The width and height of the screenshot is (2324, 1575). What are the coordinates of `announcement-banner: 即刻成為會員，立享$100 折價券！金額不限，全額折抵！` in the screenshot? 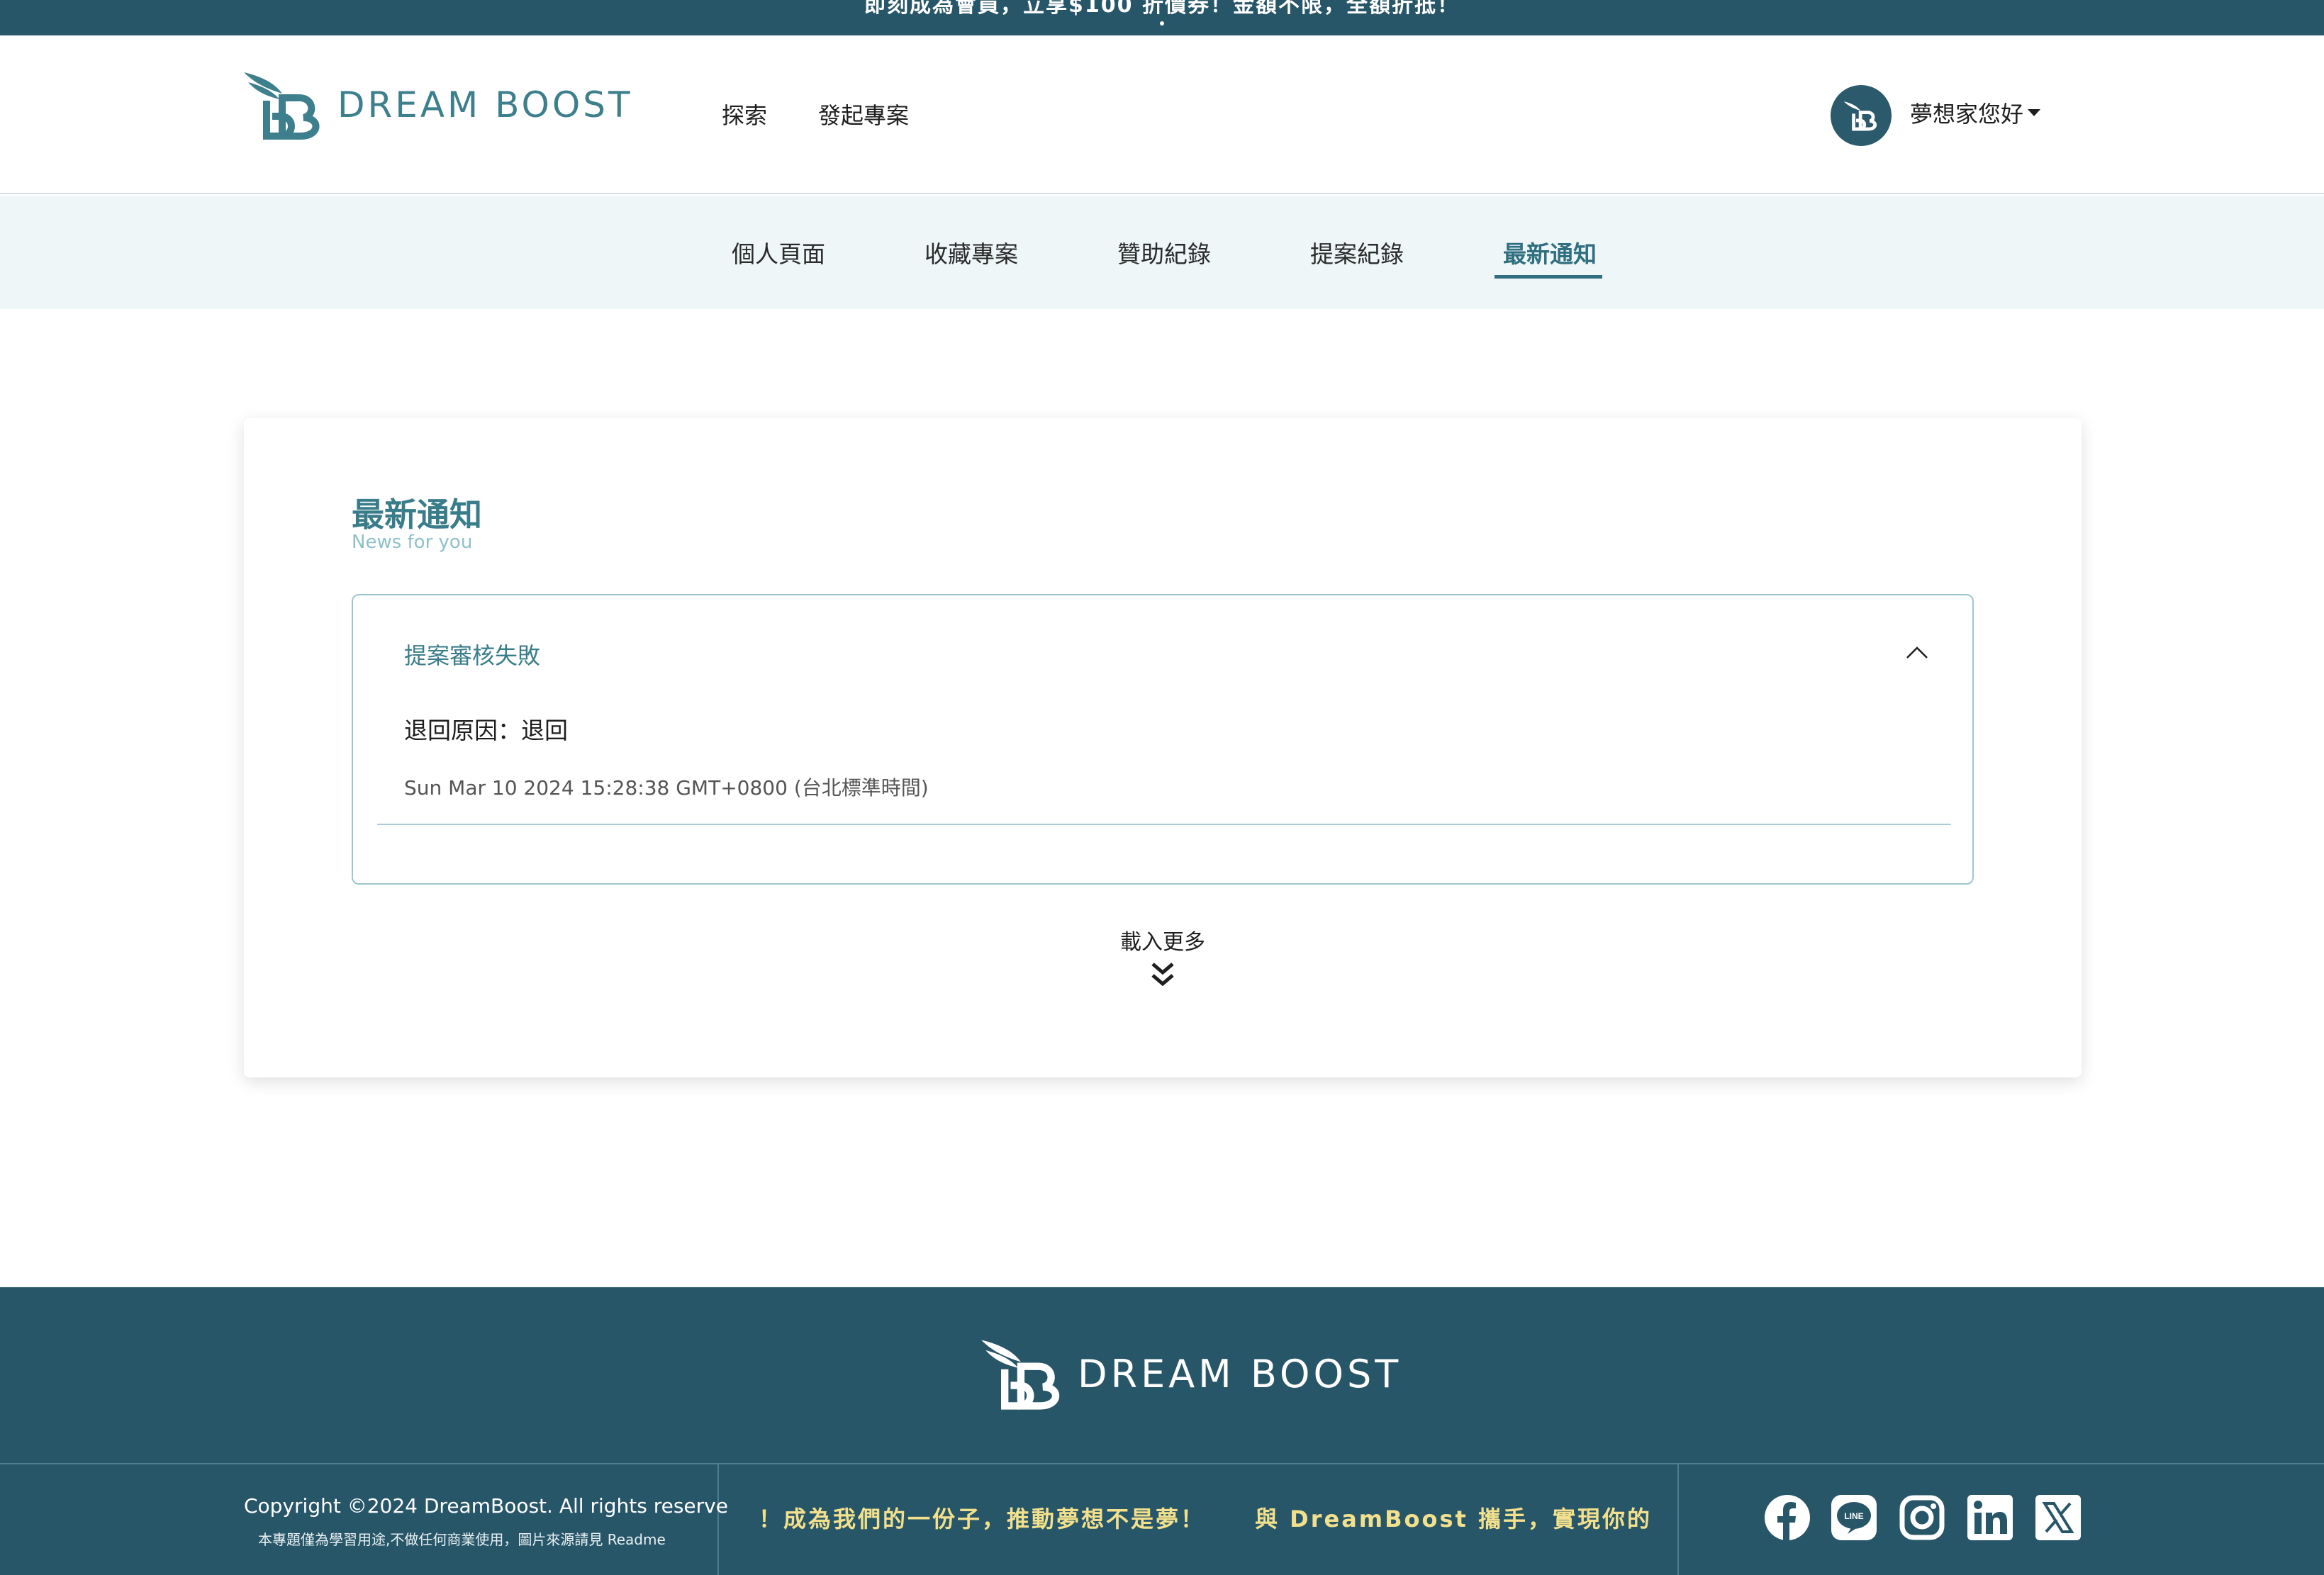 It's located at (1162, 17).